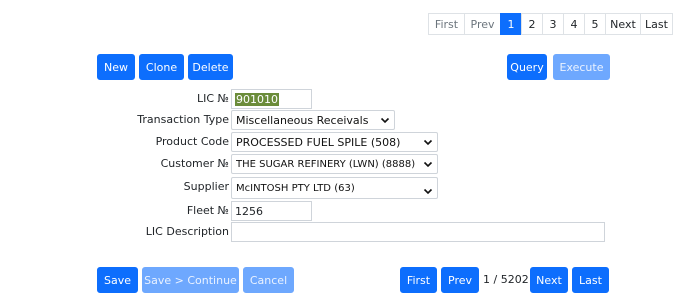 Image resolution: width=694 pixels, height=298 pixels. Describe the element at coordinates (190, 280) in the screenshot. I see `save-continue-button: Save > Continue` at that location.